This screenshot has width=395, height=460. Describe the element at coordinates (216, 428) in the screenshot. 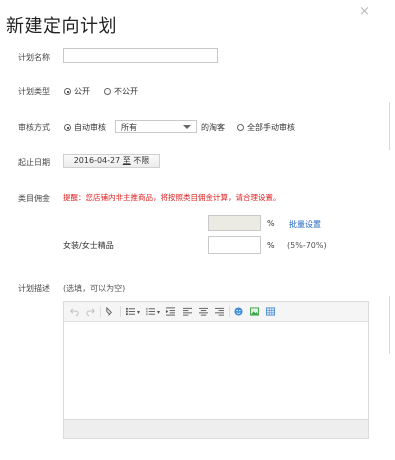

I see `editor-statusbar` at that location.